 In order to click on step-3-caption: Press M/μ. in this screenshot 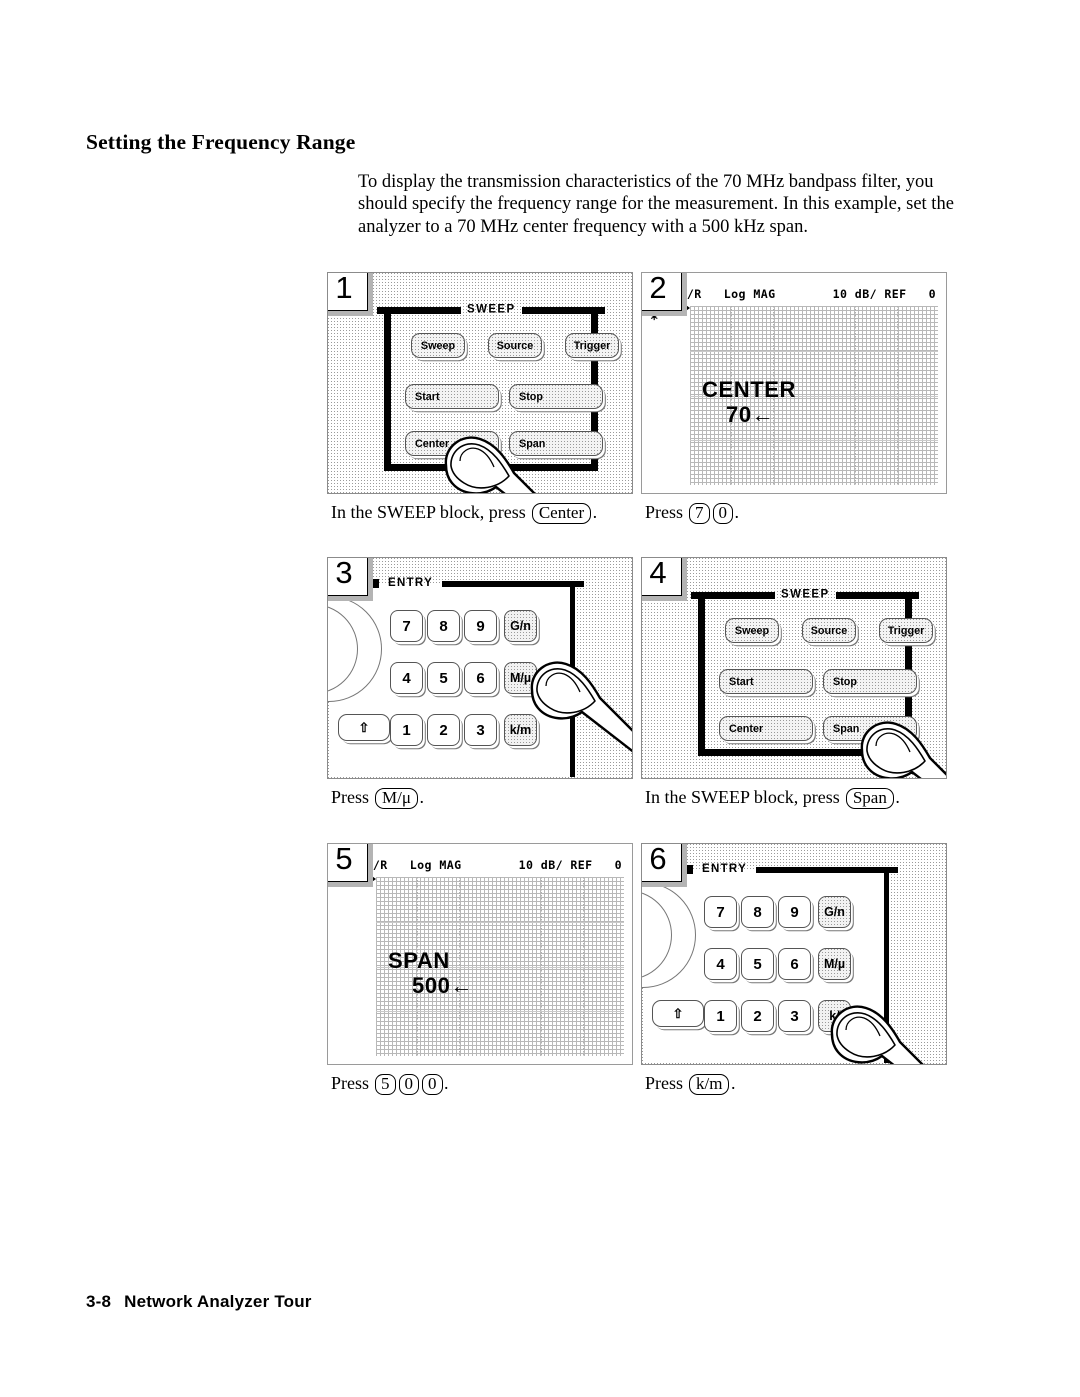, I will do `click(377, 797)`.